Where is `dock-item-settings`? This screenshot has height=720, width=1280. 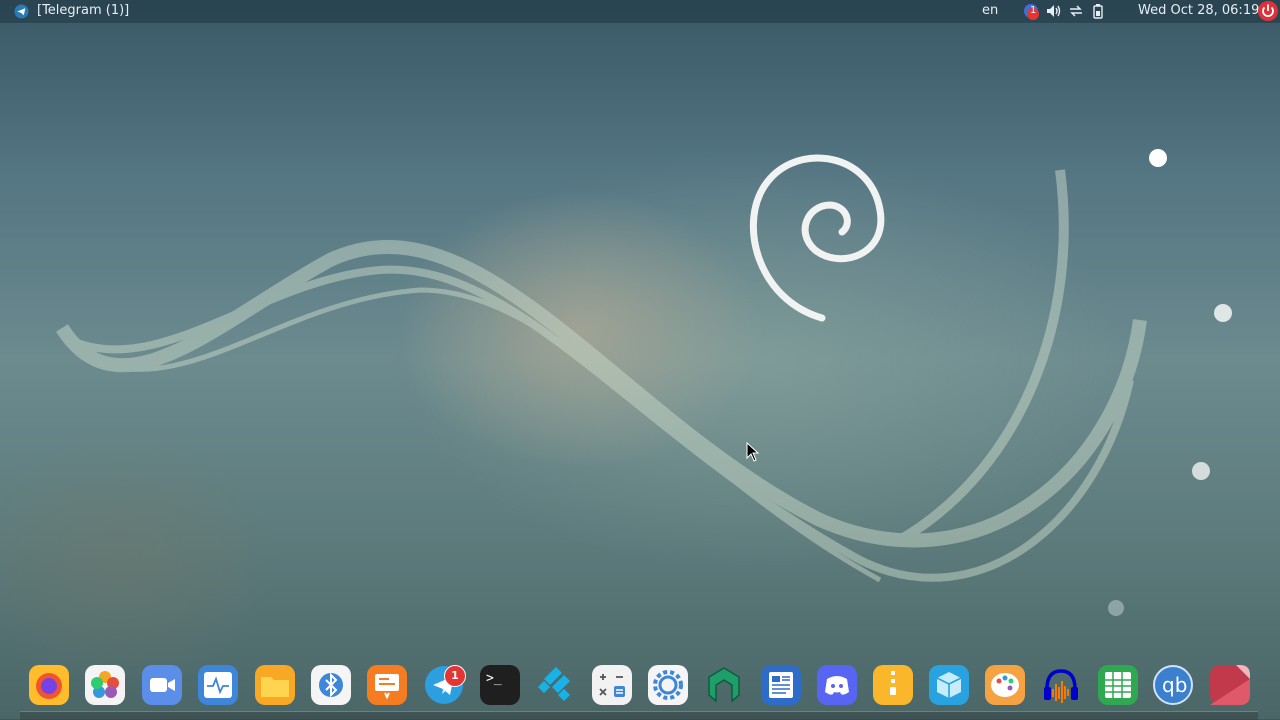 dock-item-settings is located at coordinates (668, 685).